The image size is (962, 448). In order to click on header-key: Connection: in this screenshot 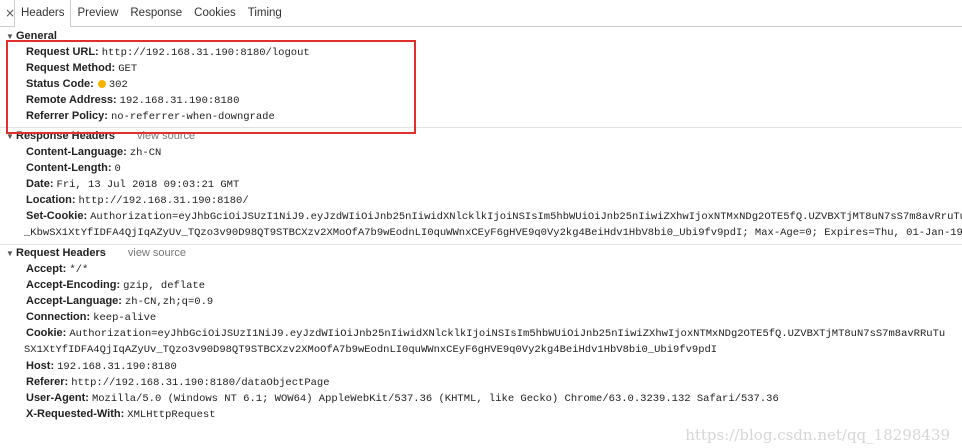, I will do `click(58, 317)`.